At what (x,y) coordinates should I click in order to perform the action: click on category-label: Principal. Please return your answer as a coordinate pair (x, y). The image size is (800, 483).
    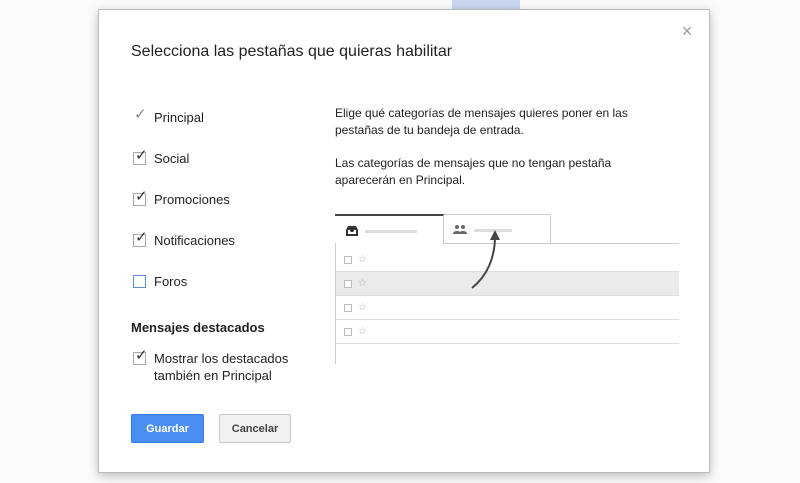
    Looking at the image, I should click on (179, 117).